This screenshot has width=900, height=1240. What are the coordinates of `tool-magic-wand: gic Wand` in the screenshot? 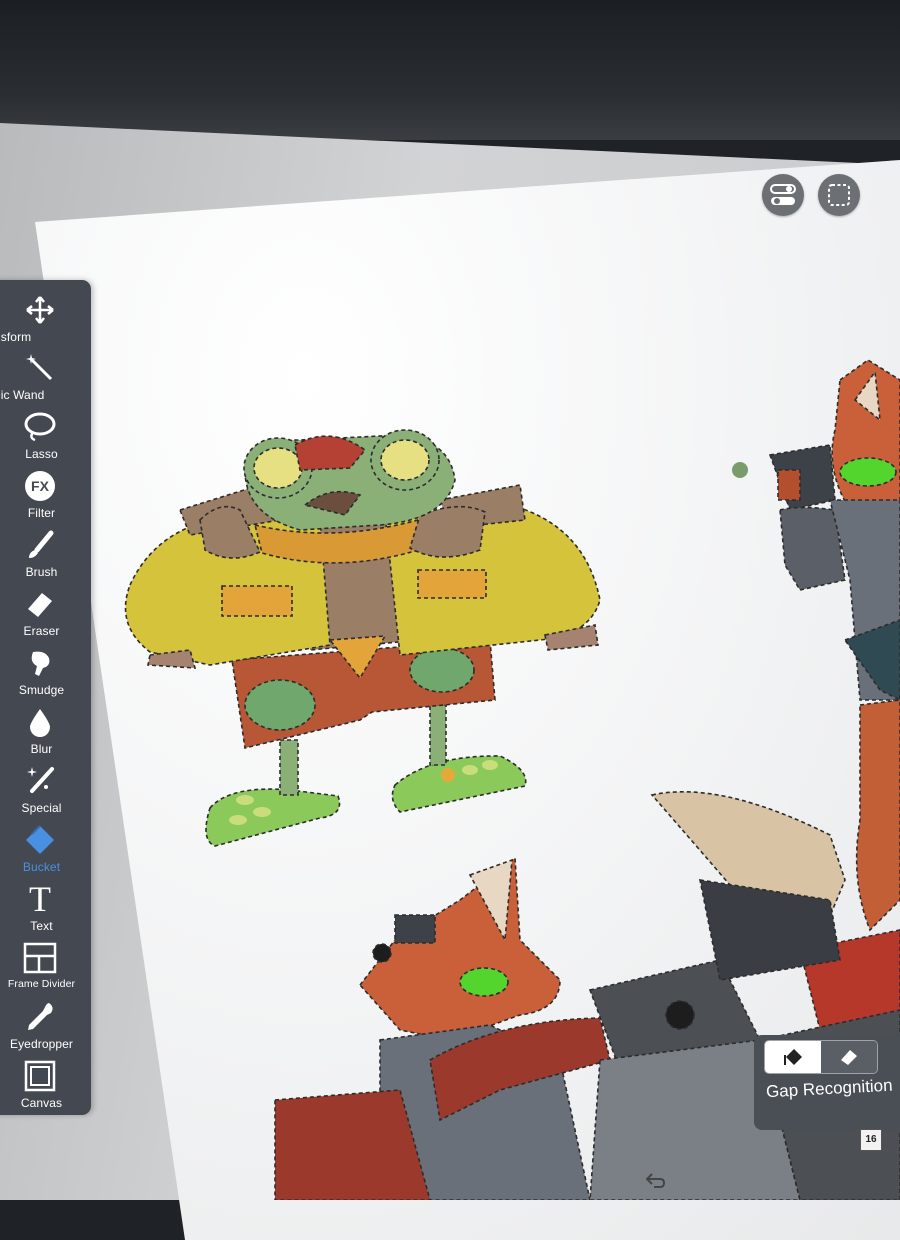 It's located at (45, 376).